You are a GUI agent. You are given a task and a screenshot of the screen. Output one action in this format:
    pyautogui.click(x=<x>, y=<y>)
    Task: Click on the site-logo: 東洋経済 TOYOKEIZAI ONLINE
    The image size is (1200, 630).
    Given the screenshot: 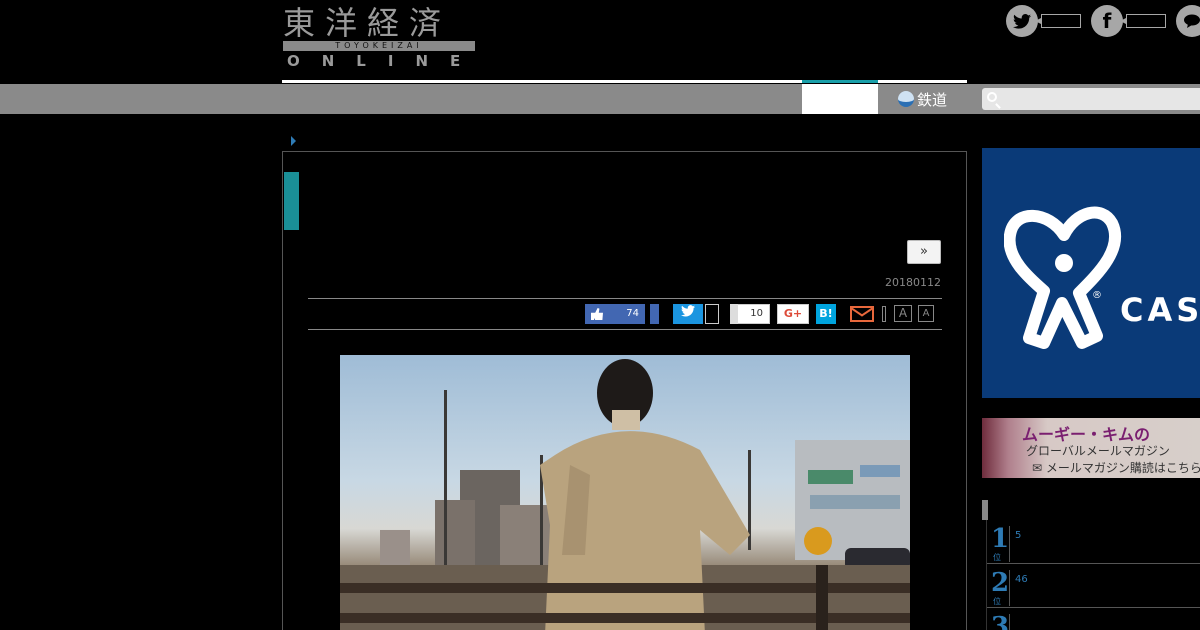 What is the action you would take?
    pyautogui.click(x=379, y=38)
    